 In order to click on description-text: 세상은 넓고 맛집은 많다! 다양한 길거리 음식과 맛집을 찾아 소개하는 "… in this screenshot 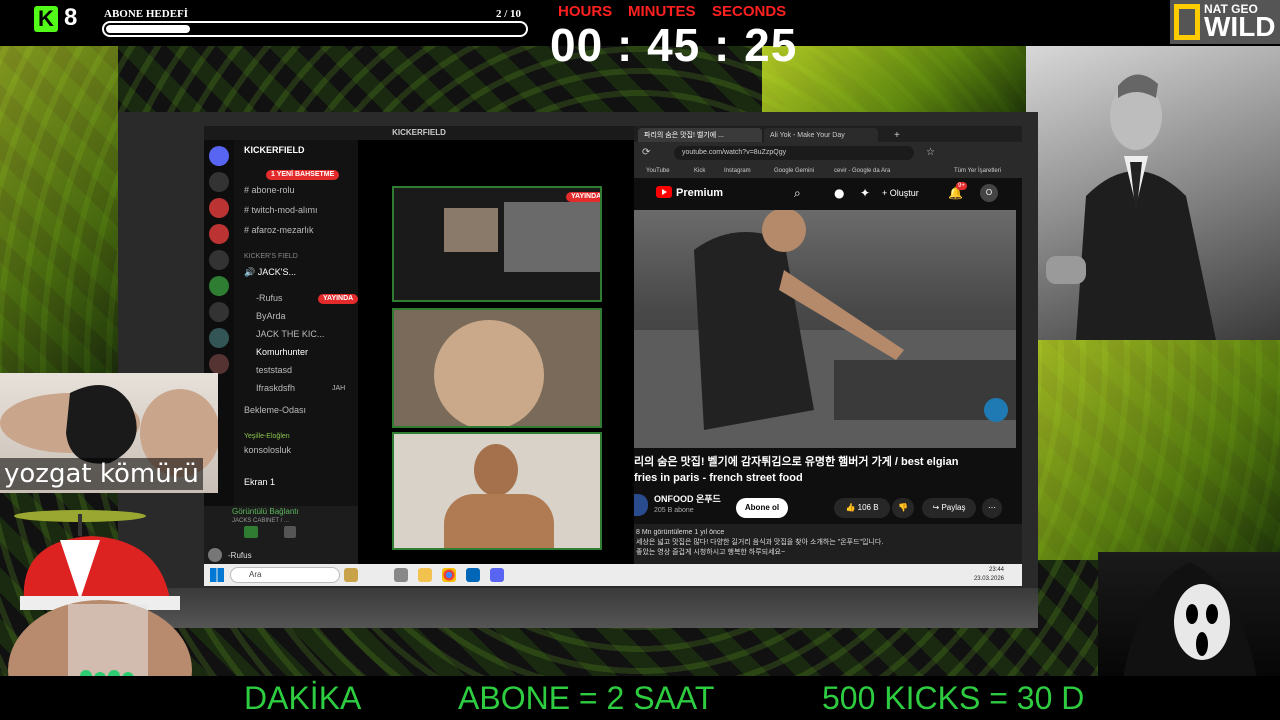, I will do `click(760, 542)`.